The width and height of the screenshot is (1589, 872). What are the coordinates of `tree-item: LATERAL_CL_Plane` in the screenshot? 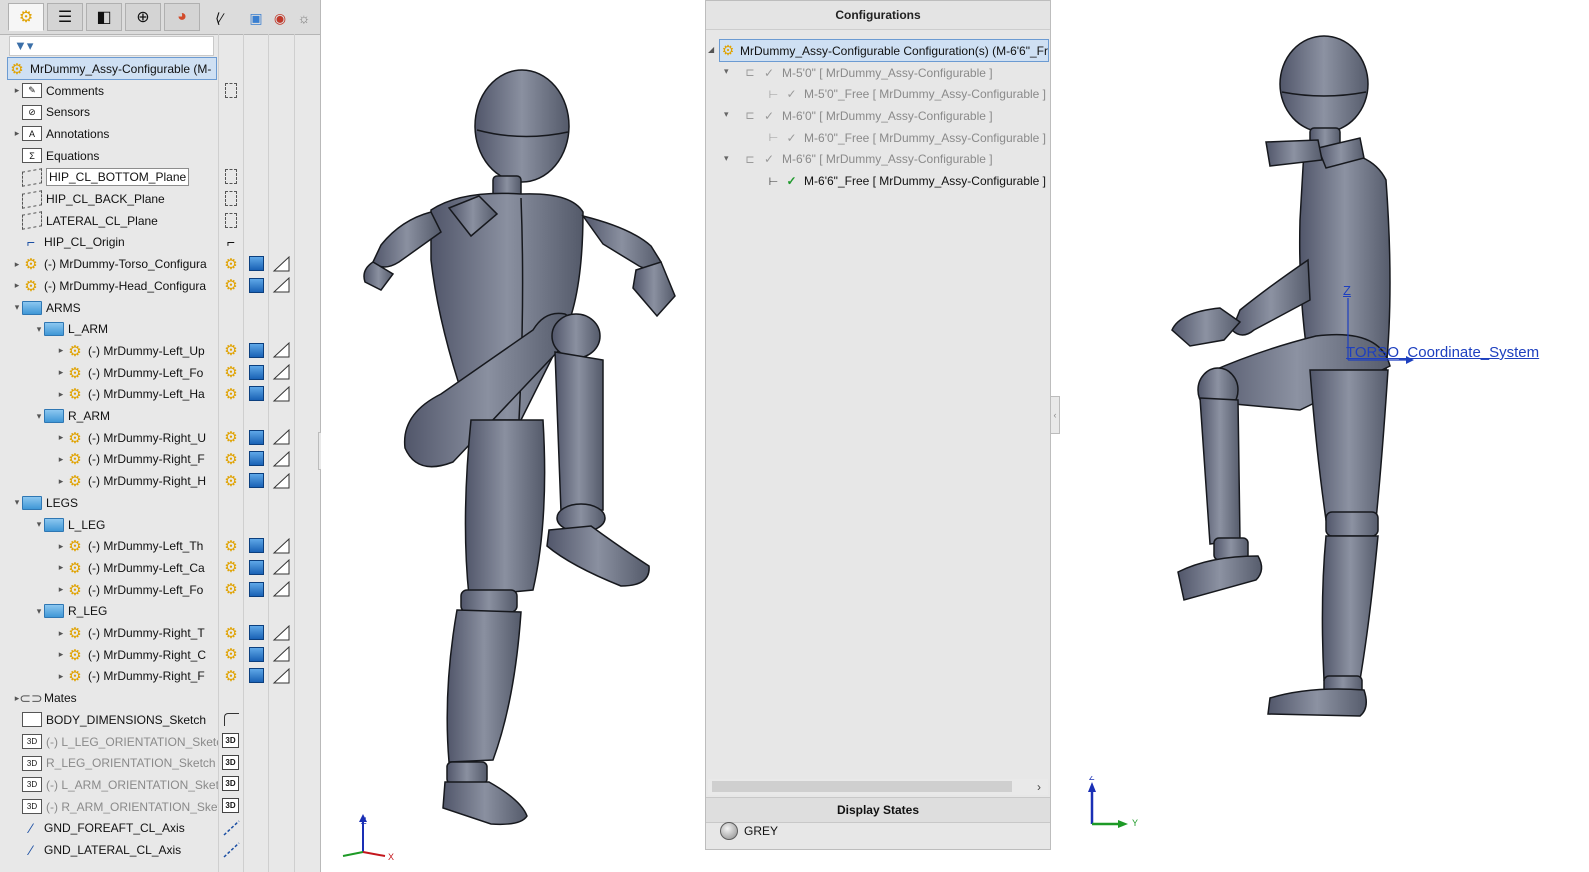 It's located at (109, 220).